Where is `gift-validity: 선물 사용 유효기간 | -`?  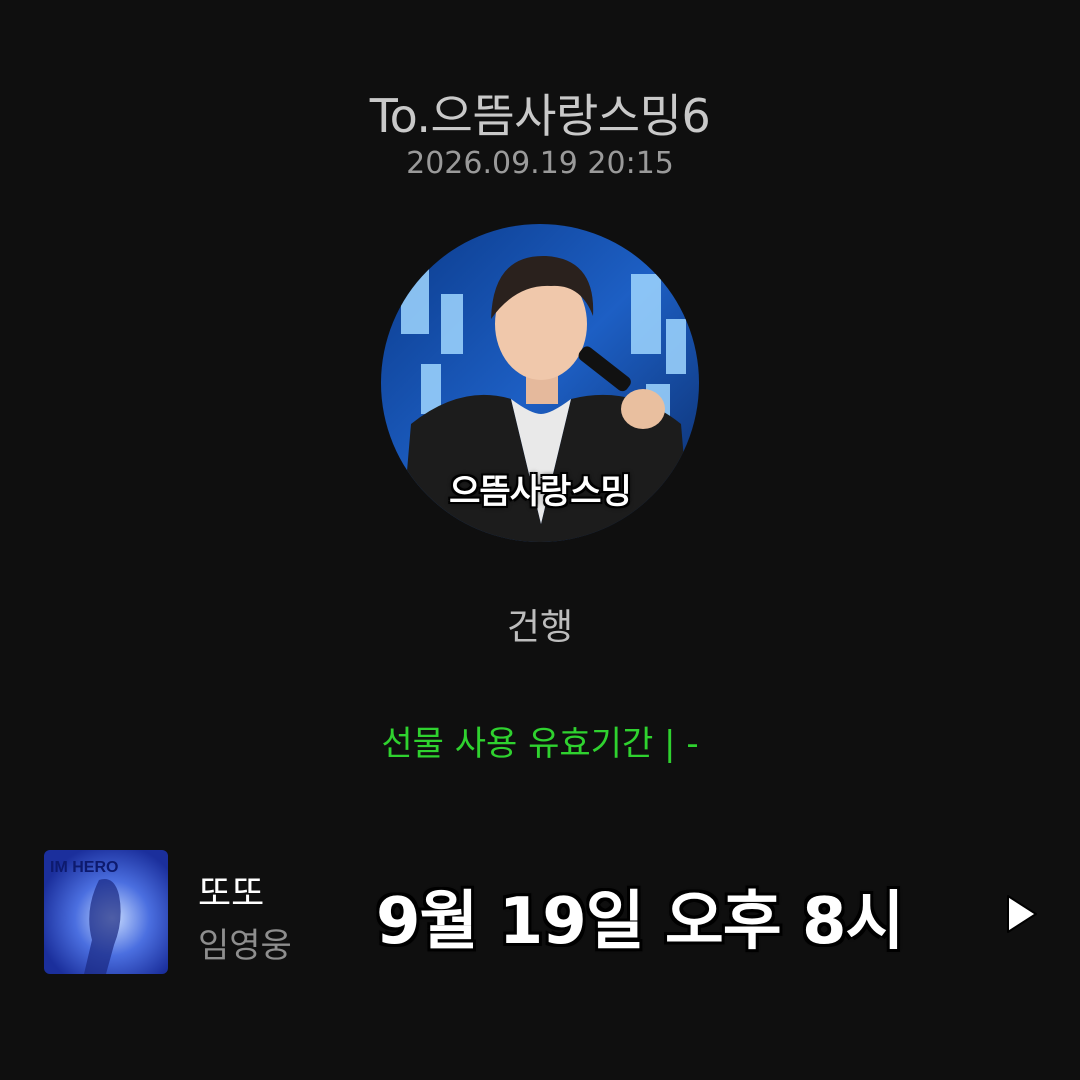
gift-validity: 선물 사용 유효기간 | - is located at coordinates (540, 744).